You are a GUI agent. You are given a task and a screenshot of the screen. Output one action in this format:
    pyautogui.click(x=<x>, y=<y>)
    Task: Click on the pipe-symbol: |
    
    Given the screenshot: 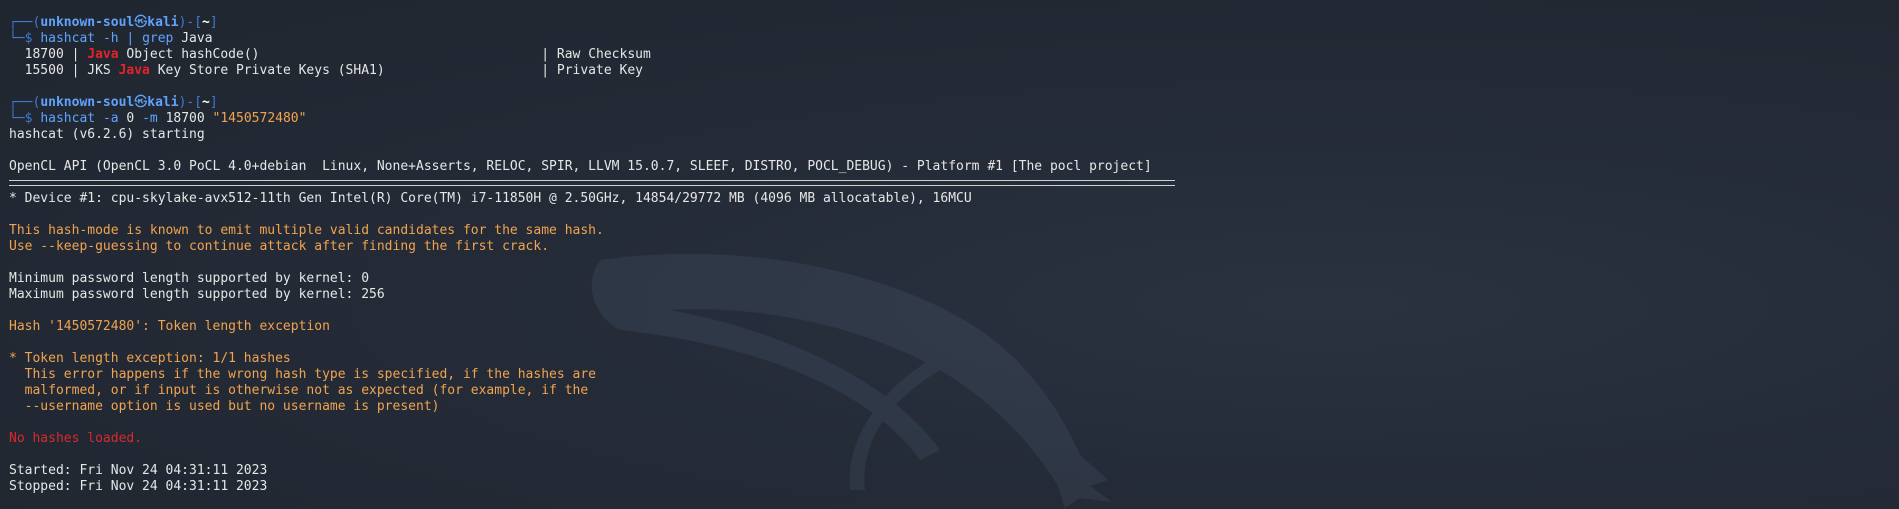 What is the action you would take?
    pyautogui.click(x=130, y=38)
    